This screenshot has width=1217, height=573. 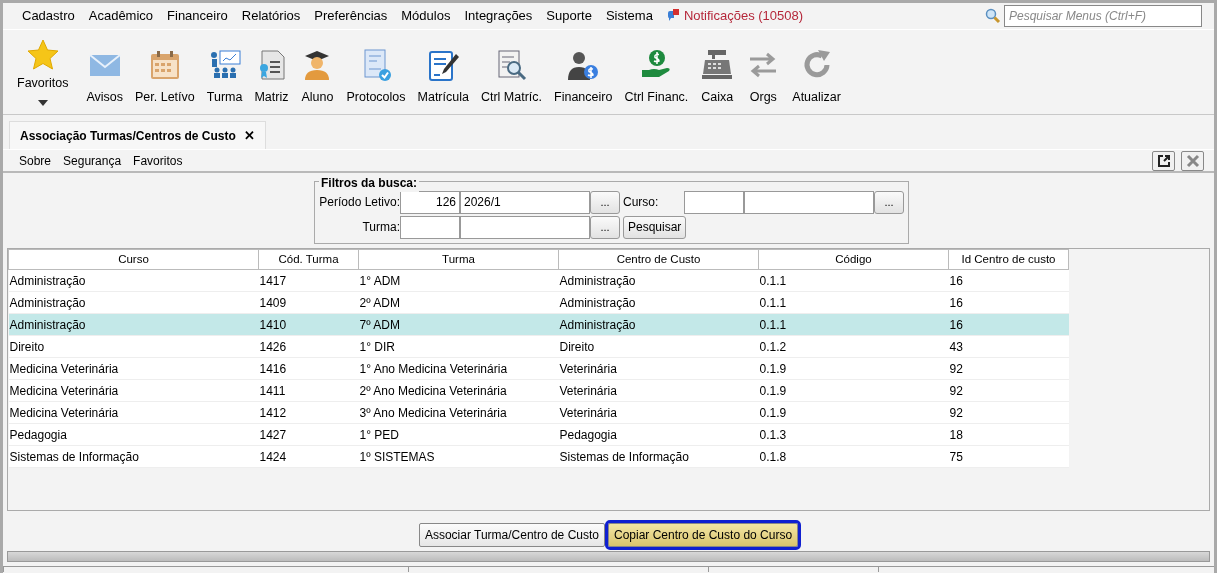 I want to click on column-header: Curso, so click(x=133, y=259).